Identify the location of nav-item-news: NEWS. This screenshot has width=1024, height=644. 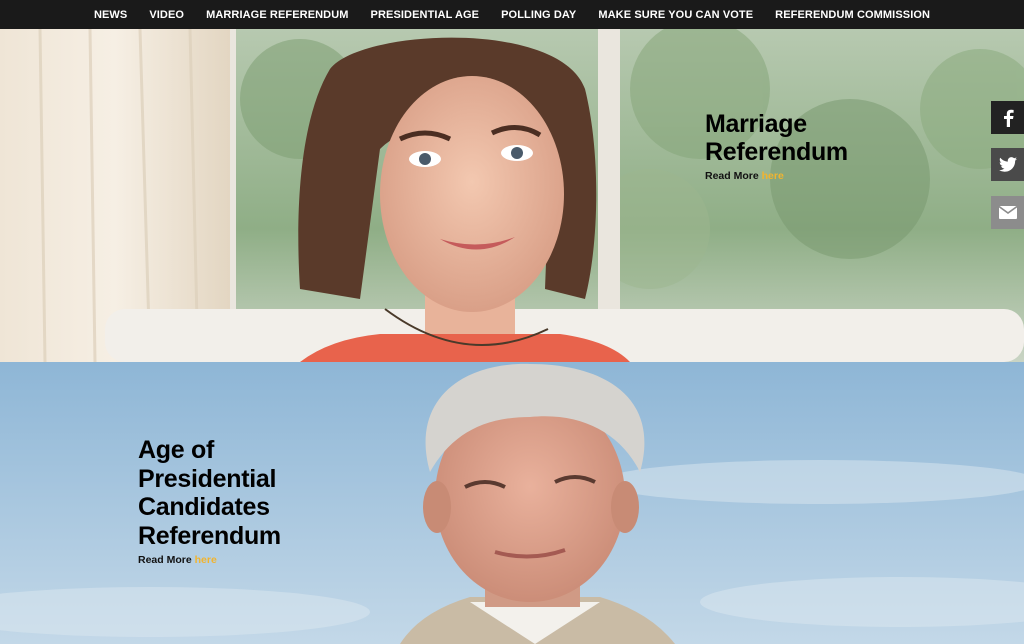
(110, 15).